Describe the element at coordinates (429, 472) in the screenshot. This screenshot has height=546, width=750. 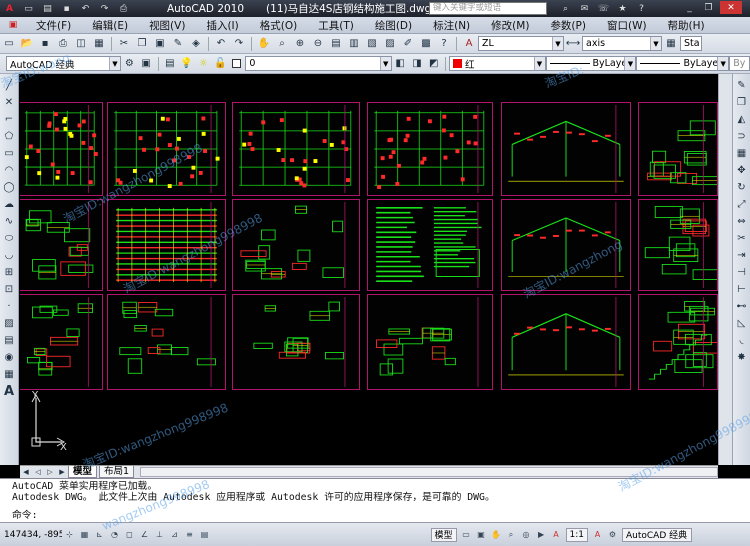
I see `horizontal-scrollbar` at that location.